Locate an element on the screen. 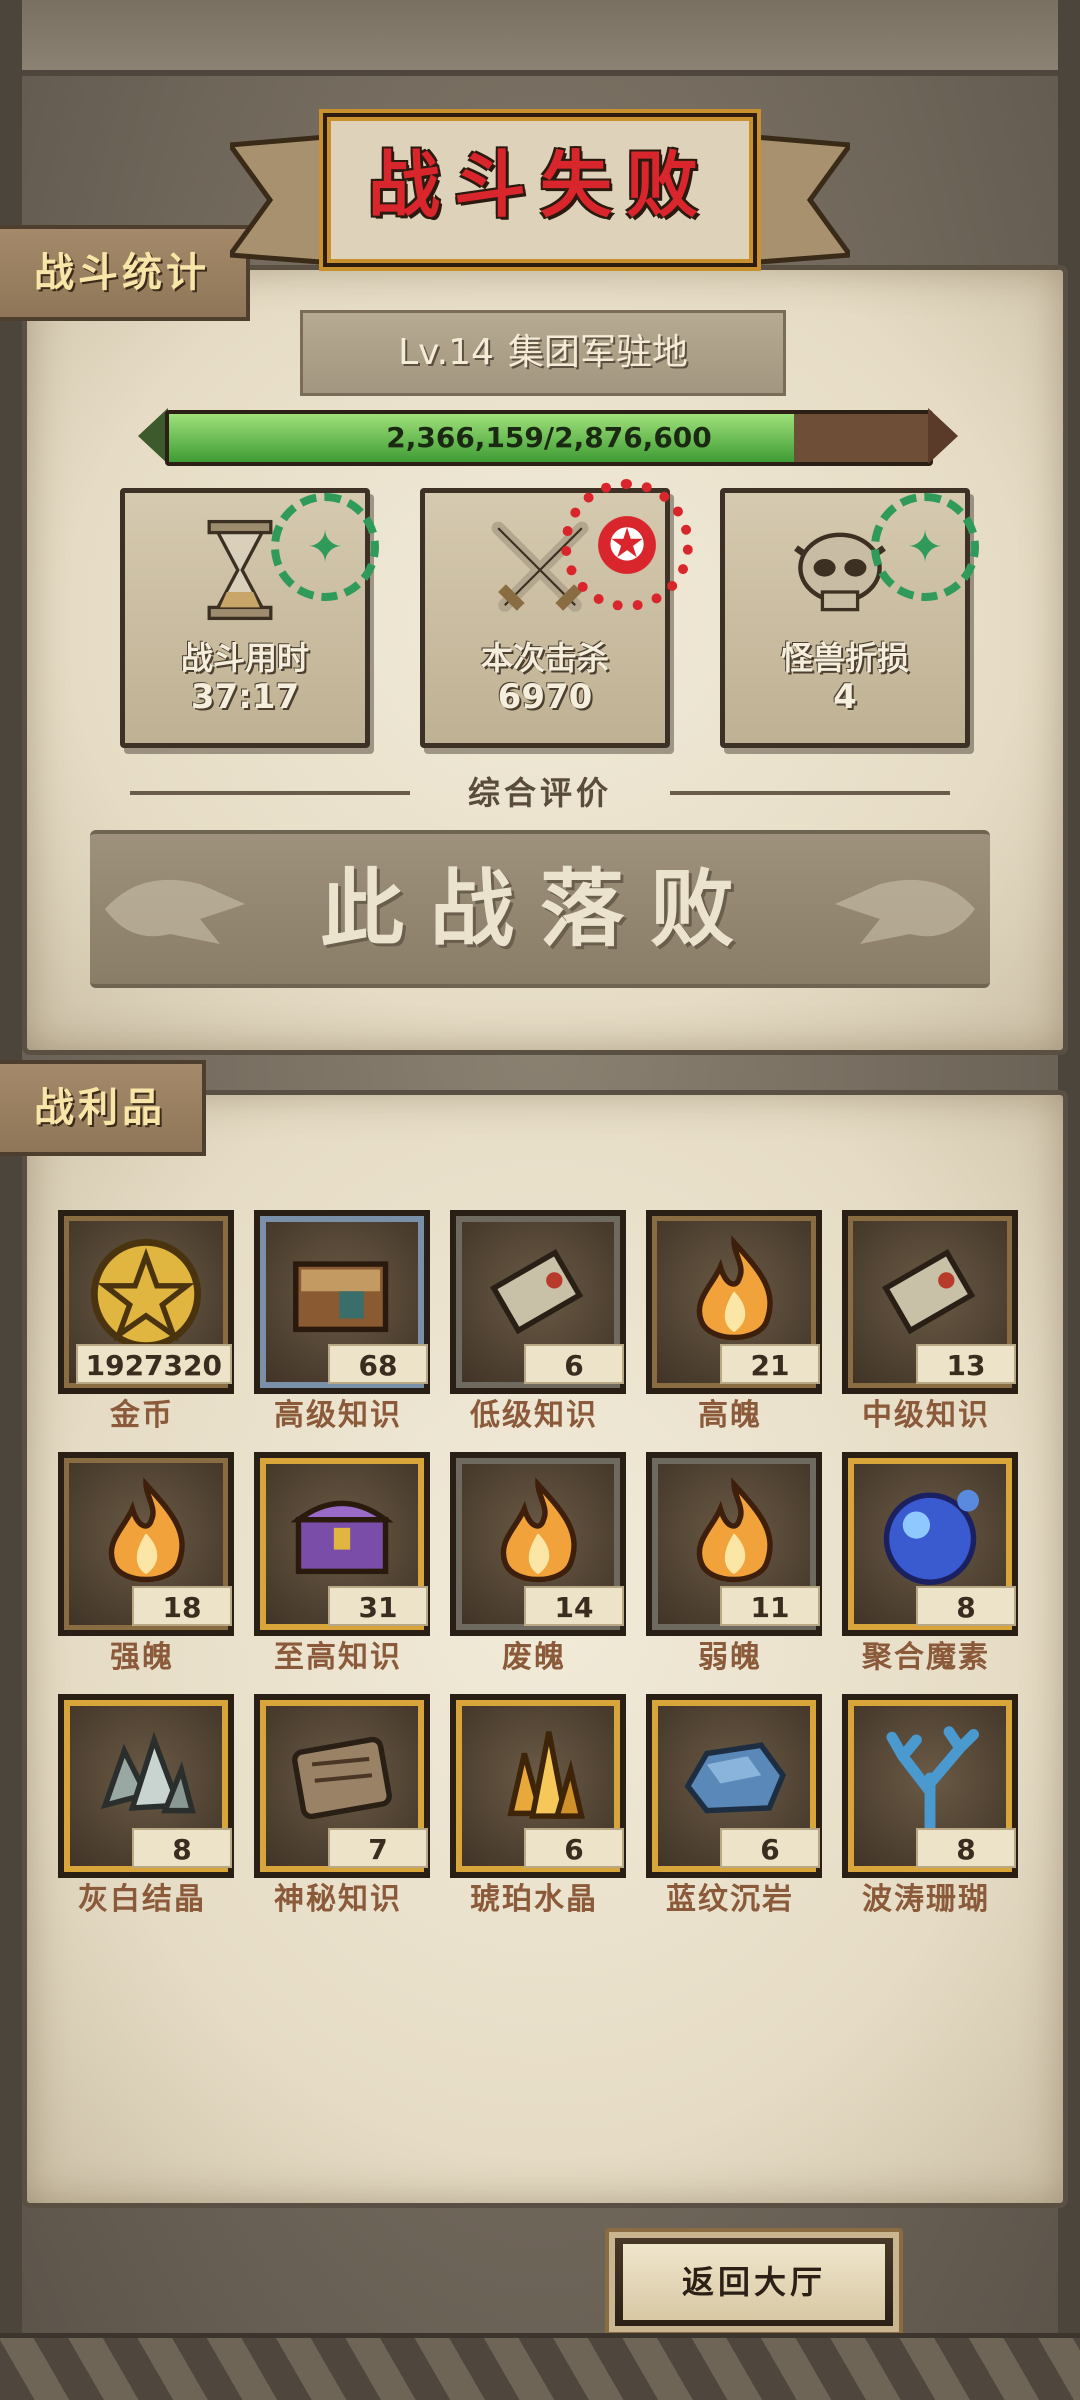 The image size is (1080, 2400). loot-count: 11 is located at coordinates (770, 1606).